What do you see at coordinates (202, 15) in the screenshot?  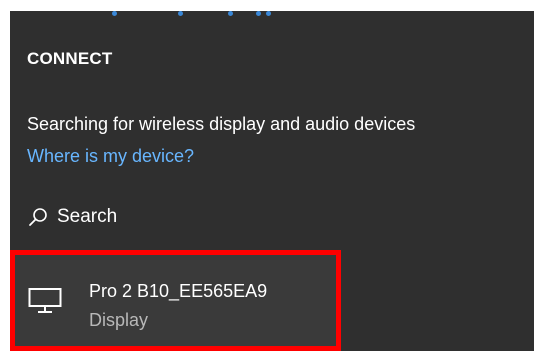 I see `progress-dots` at bounding box center [202, 15].